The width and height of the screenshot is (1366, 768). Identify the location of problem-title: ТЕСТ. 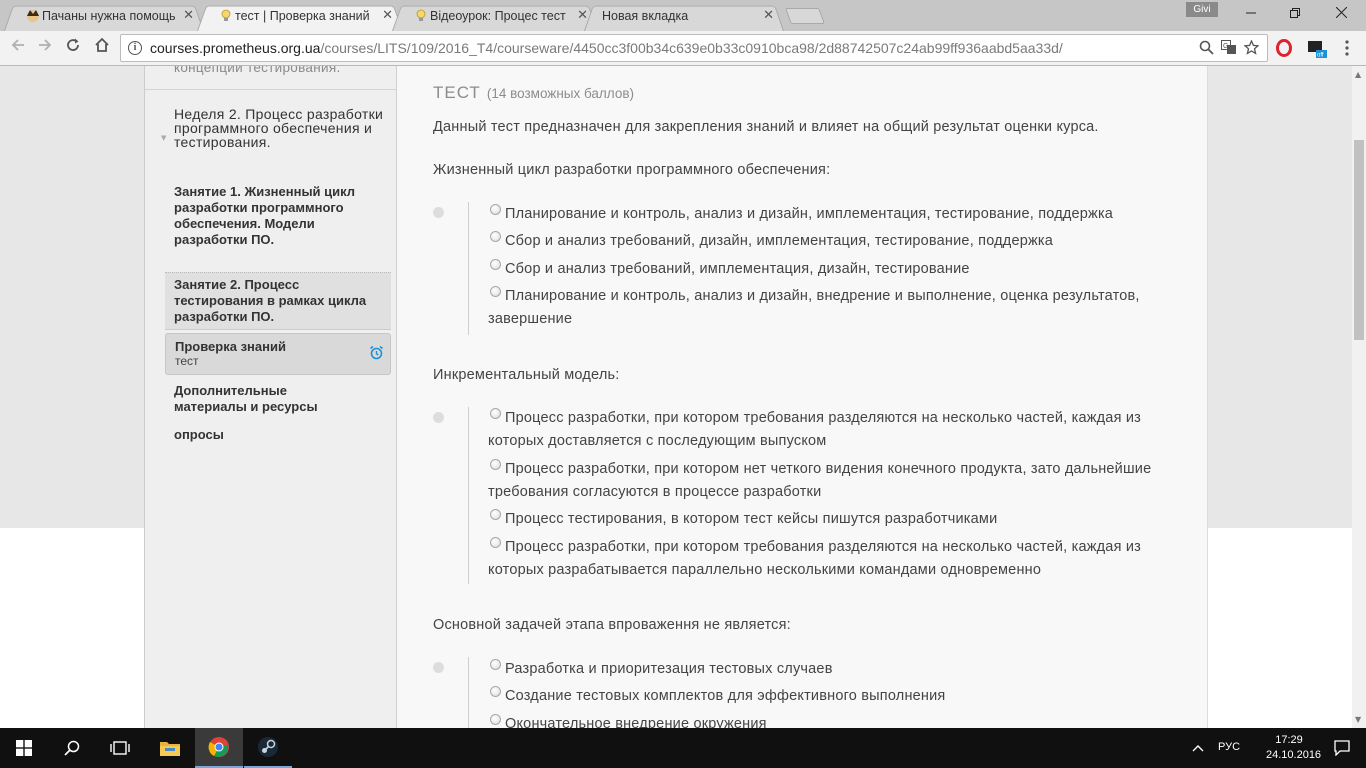
(457, 92).